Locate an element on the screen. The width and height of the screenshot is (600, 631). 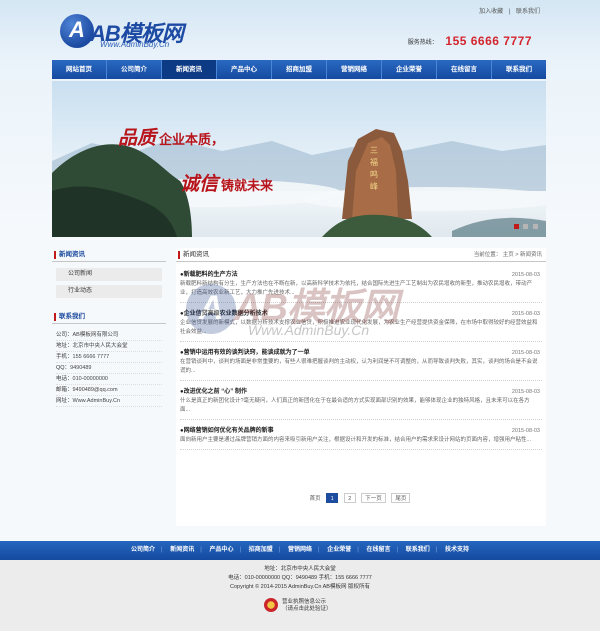
news-title: ●网络营销如何优化有关品牌的新事 is located at coordinates (227, 431).